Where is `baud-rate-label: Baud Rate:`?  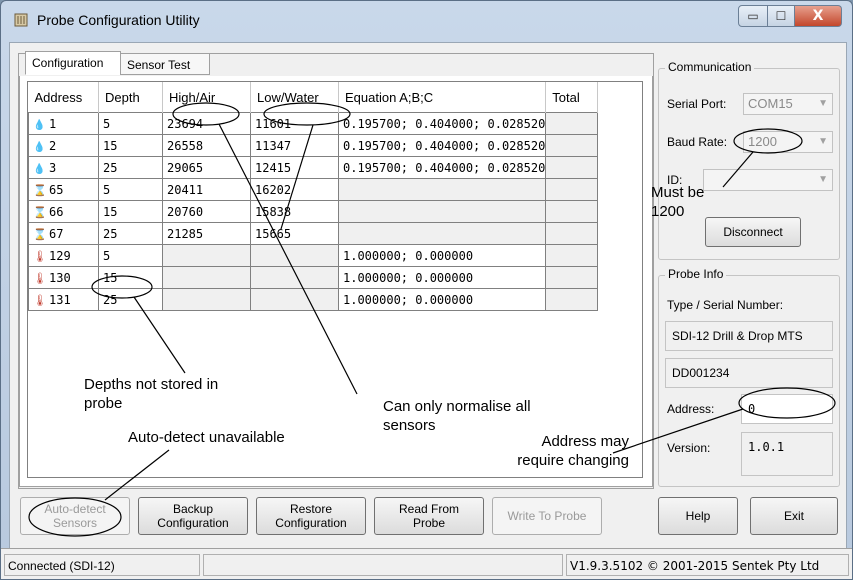 baud-rate-label: Baud Rate: is located at coordinates (697, 142).